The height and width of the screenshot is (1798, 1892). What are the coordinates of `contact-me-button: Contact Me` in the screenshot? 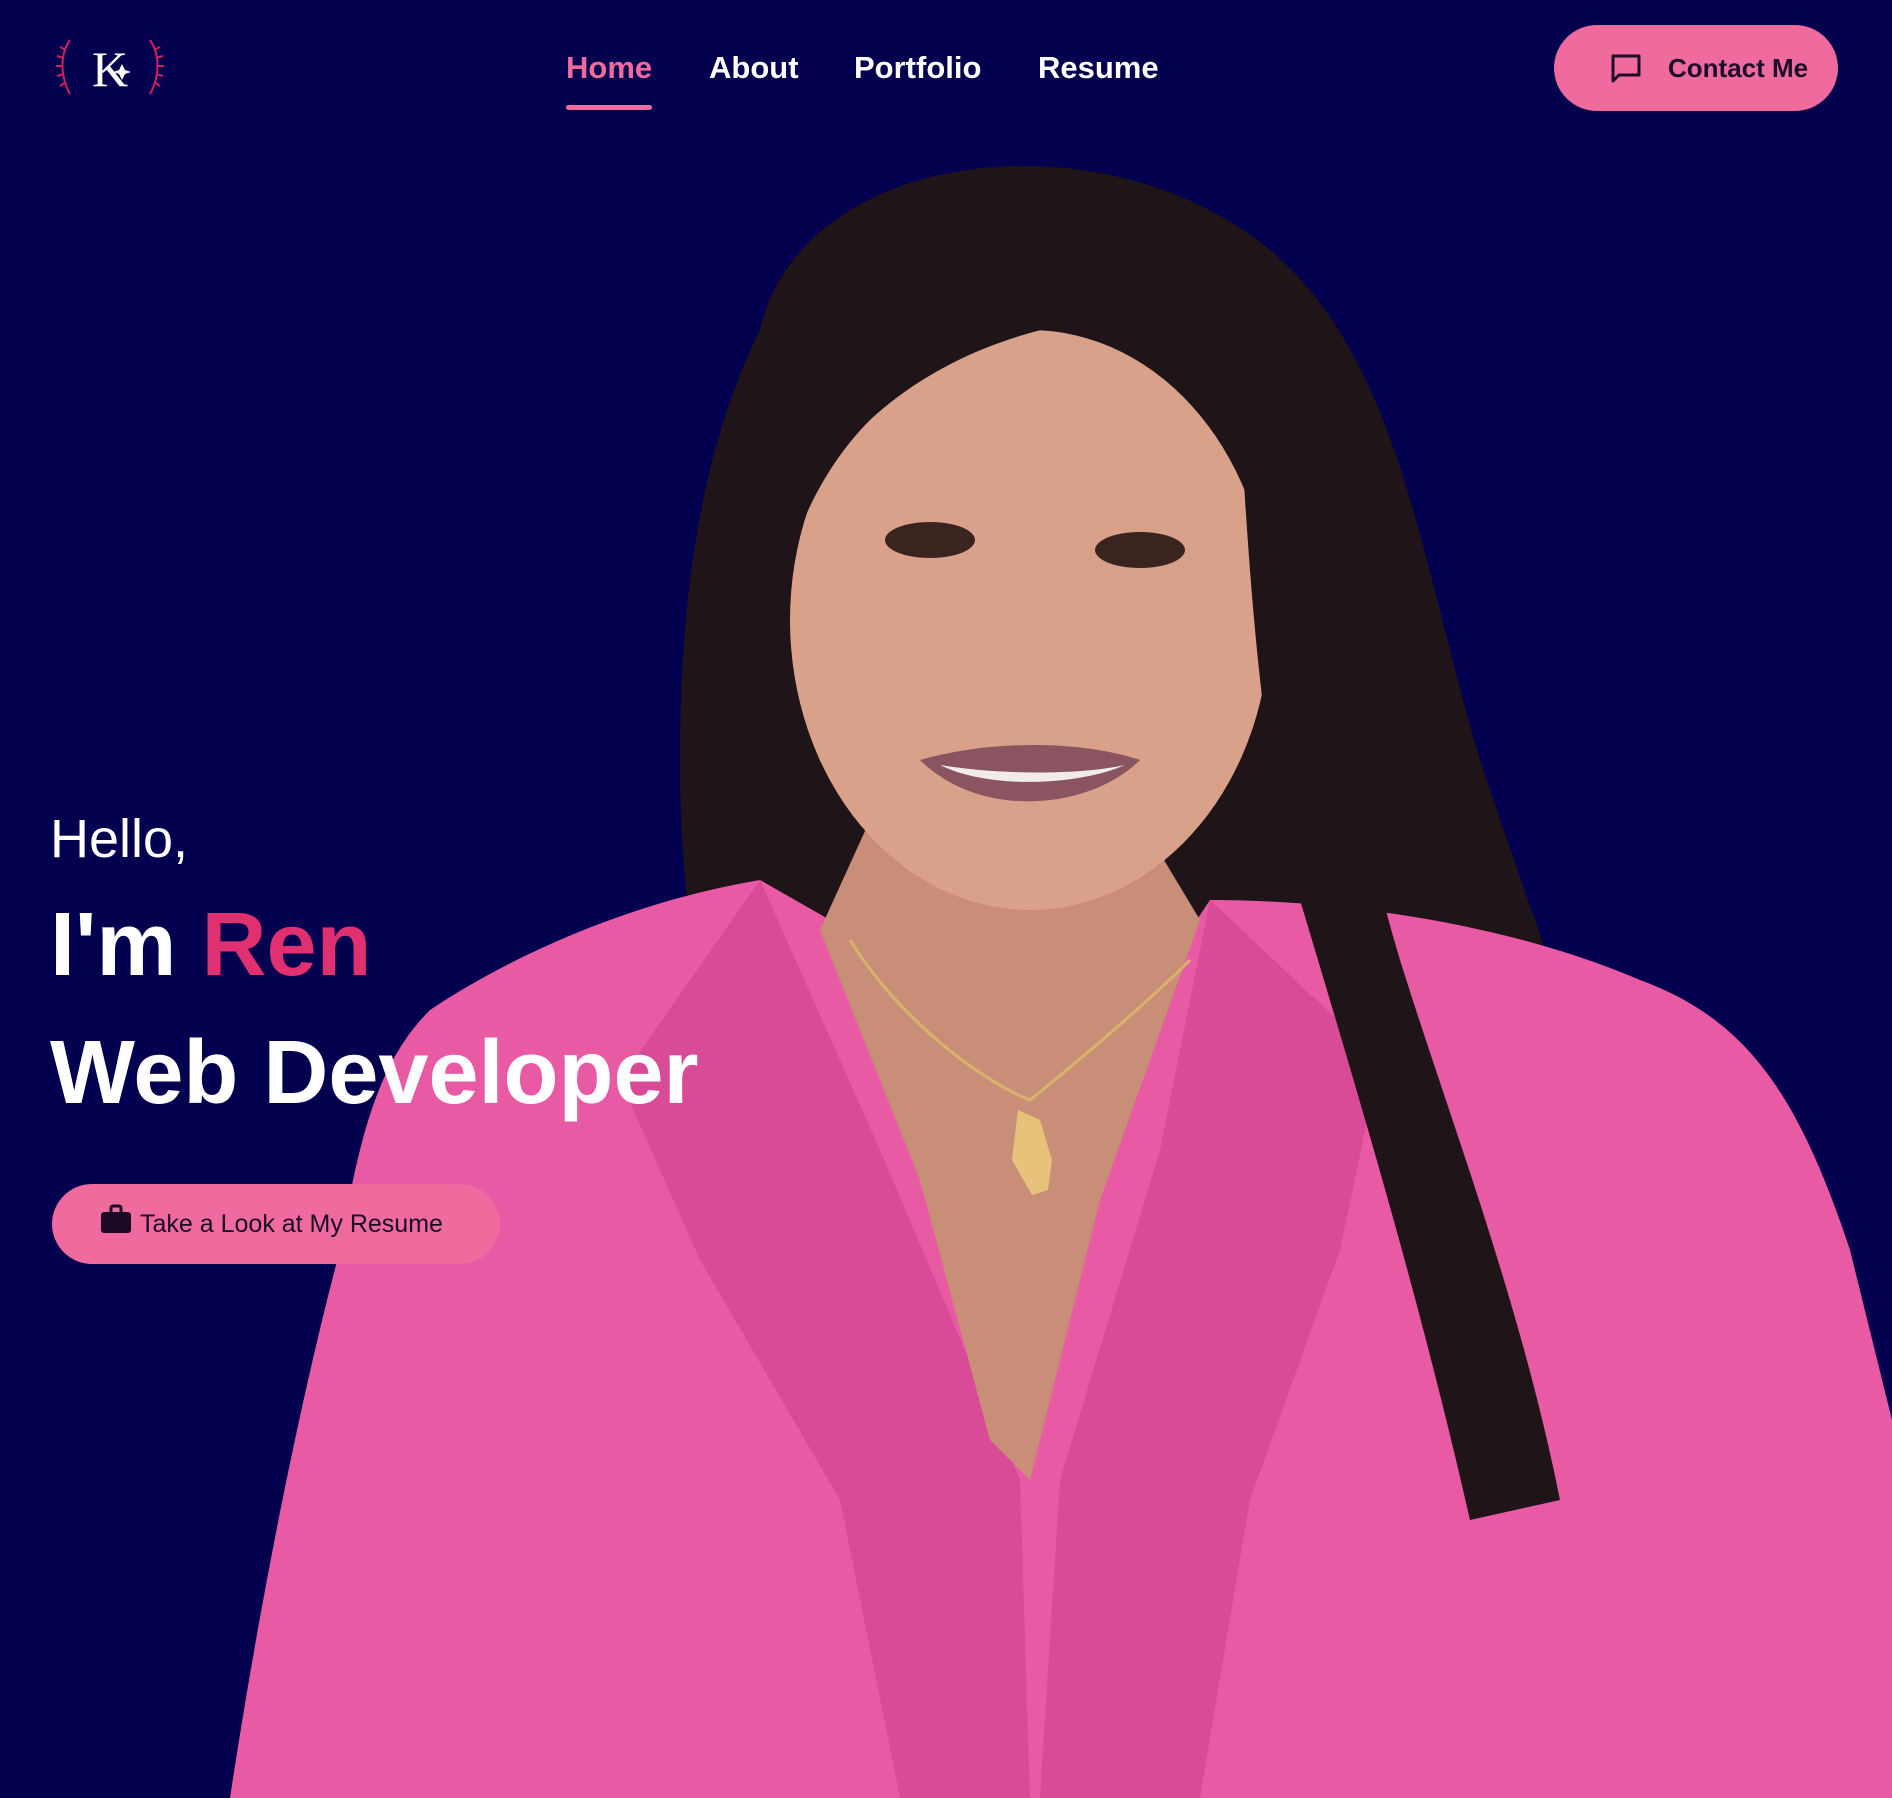 It's located at (1696, 68).